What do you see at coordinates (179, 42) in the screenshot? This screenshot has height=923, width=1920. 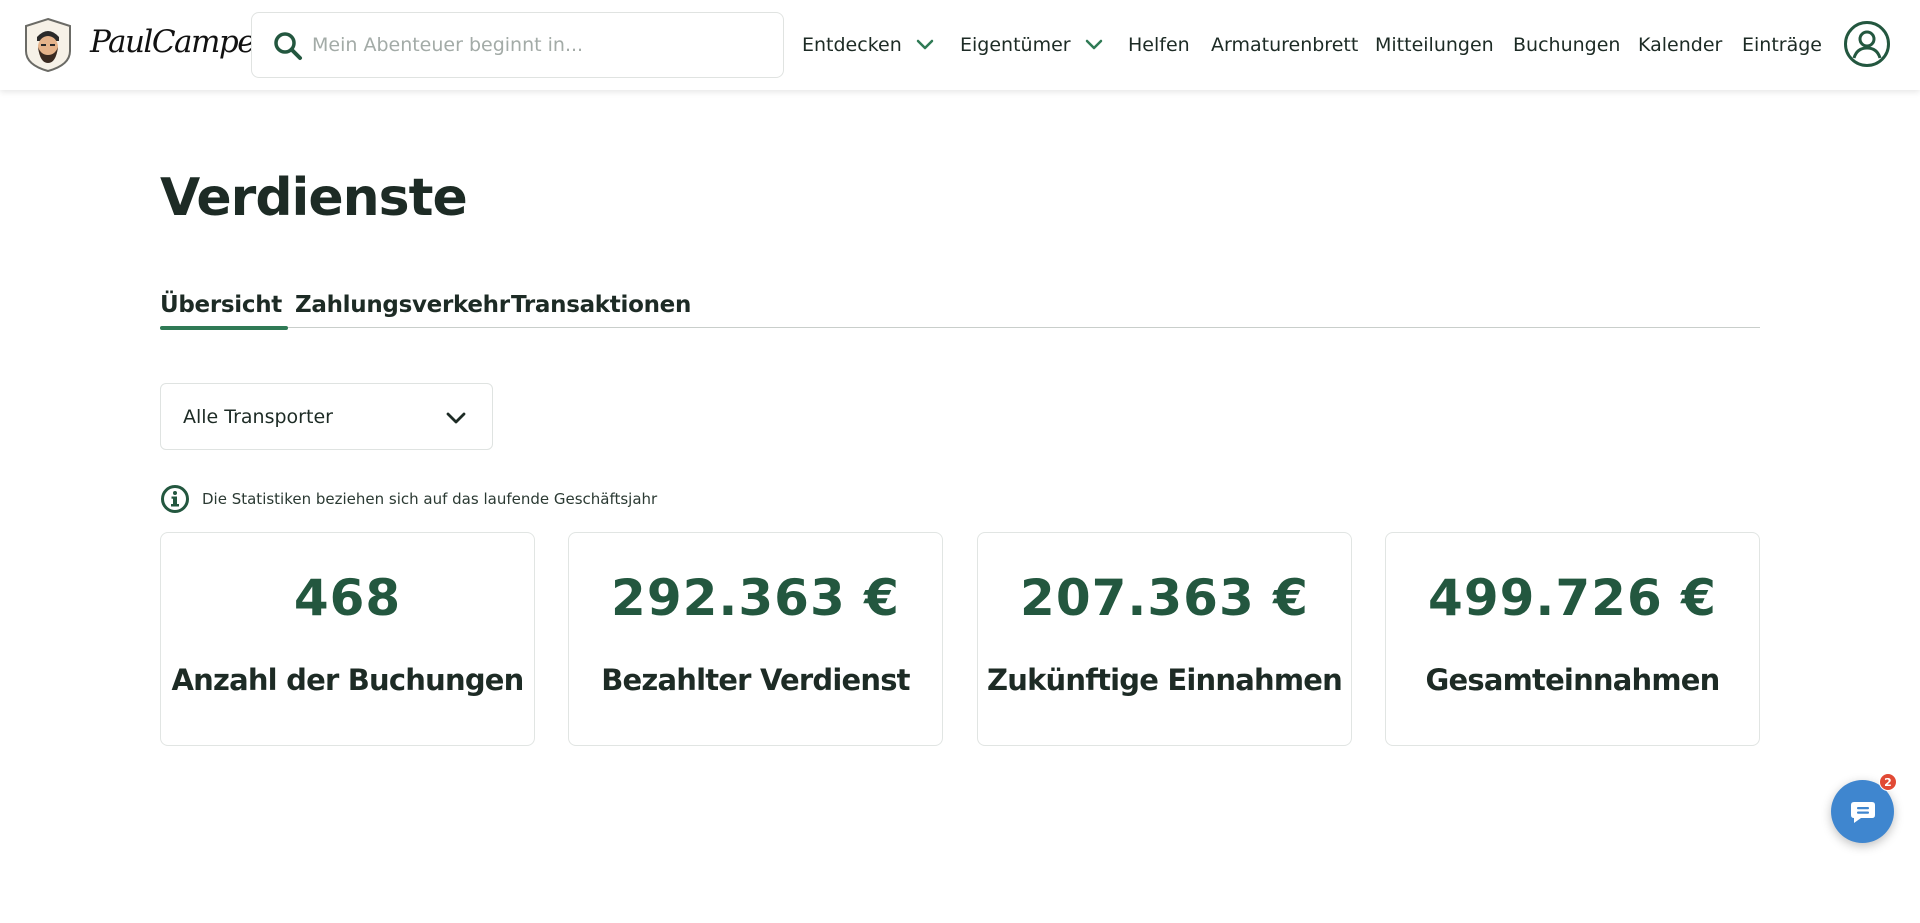 I see `brand-wordmark: PaulCamper` at bounding box center [179, 42].